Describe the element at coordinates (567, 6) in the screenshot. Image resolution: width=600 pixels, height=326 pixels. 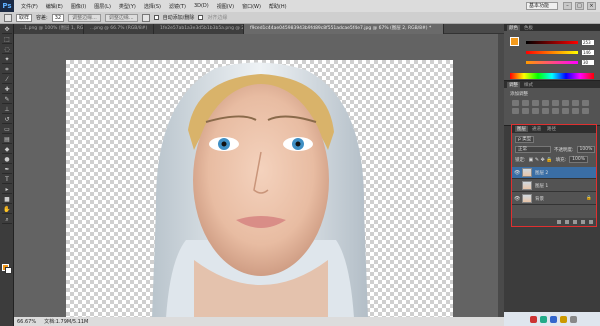
I see `minimize-button: –` at that location.